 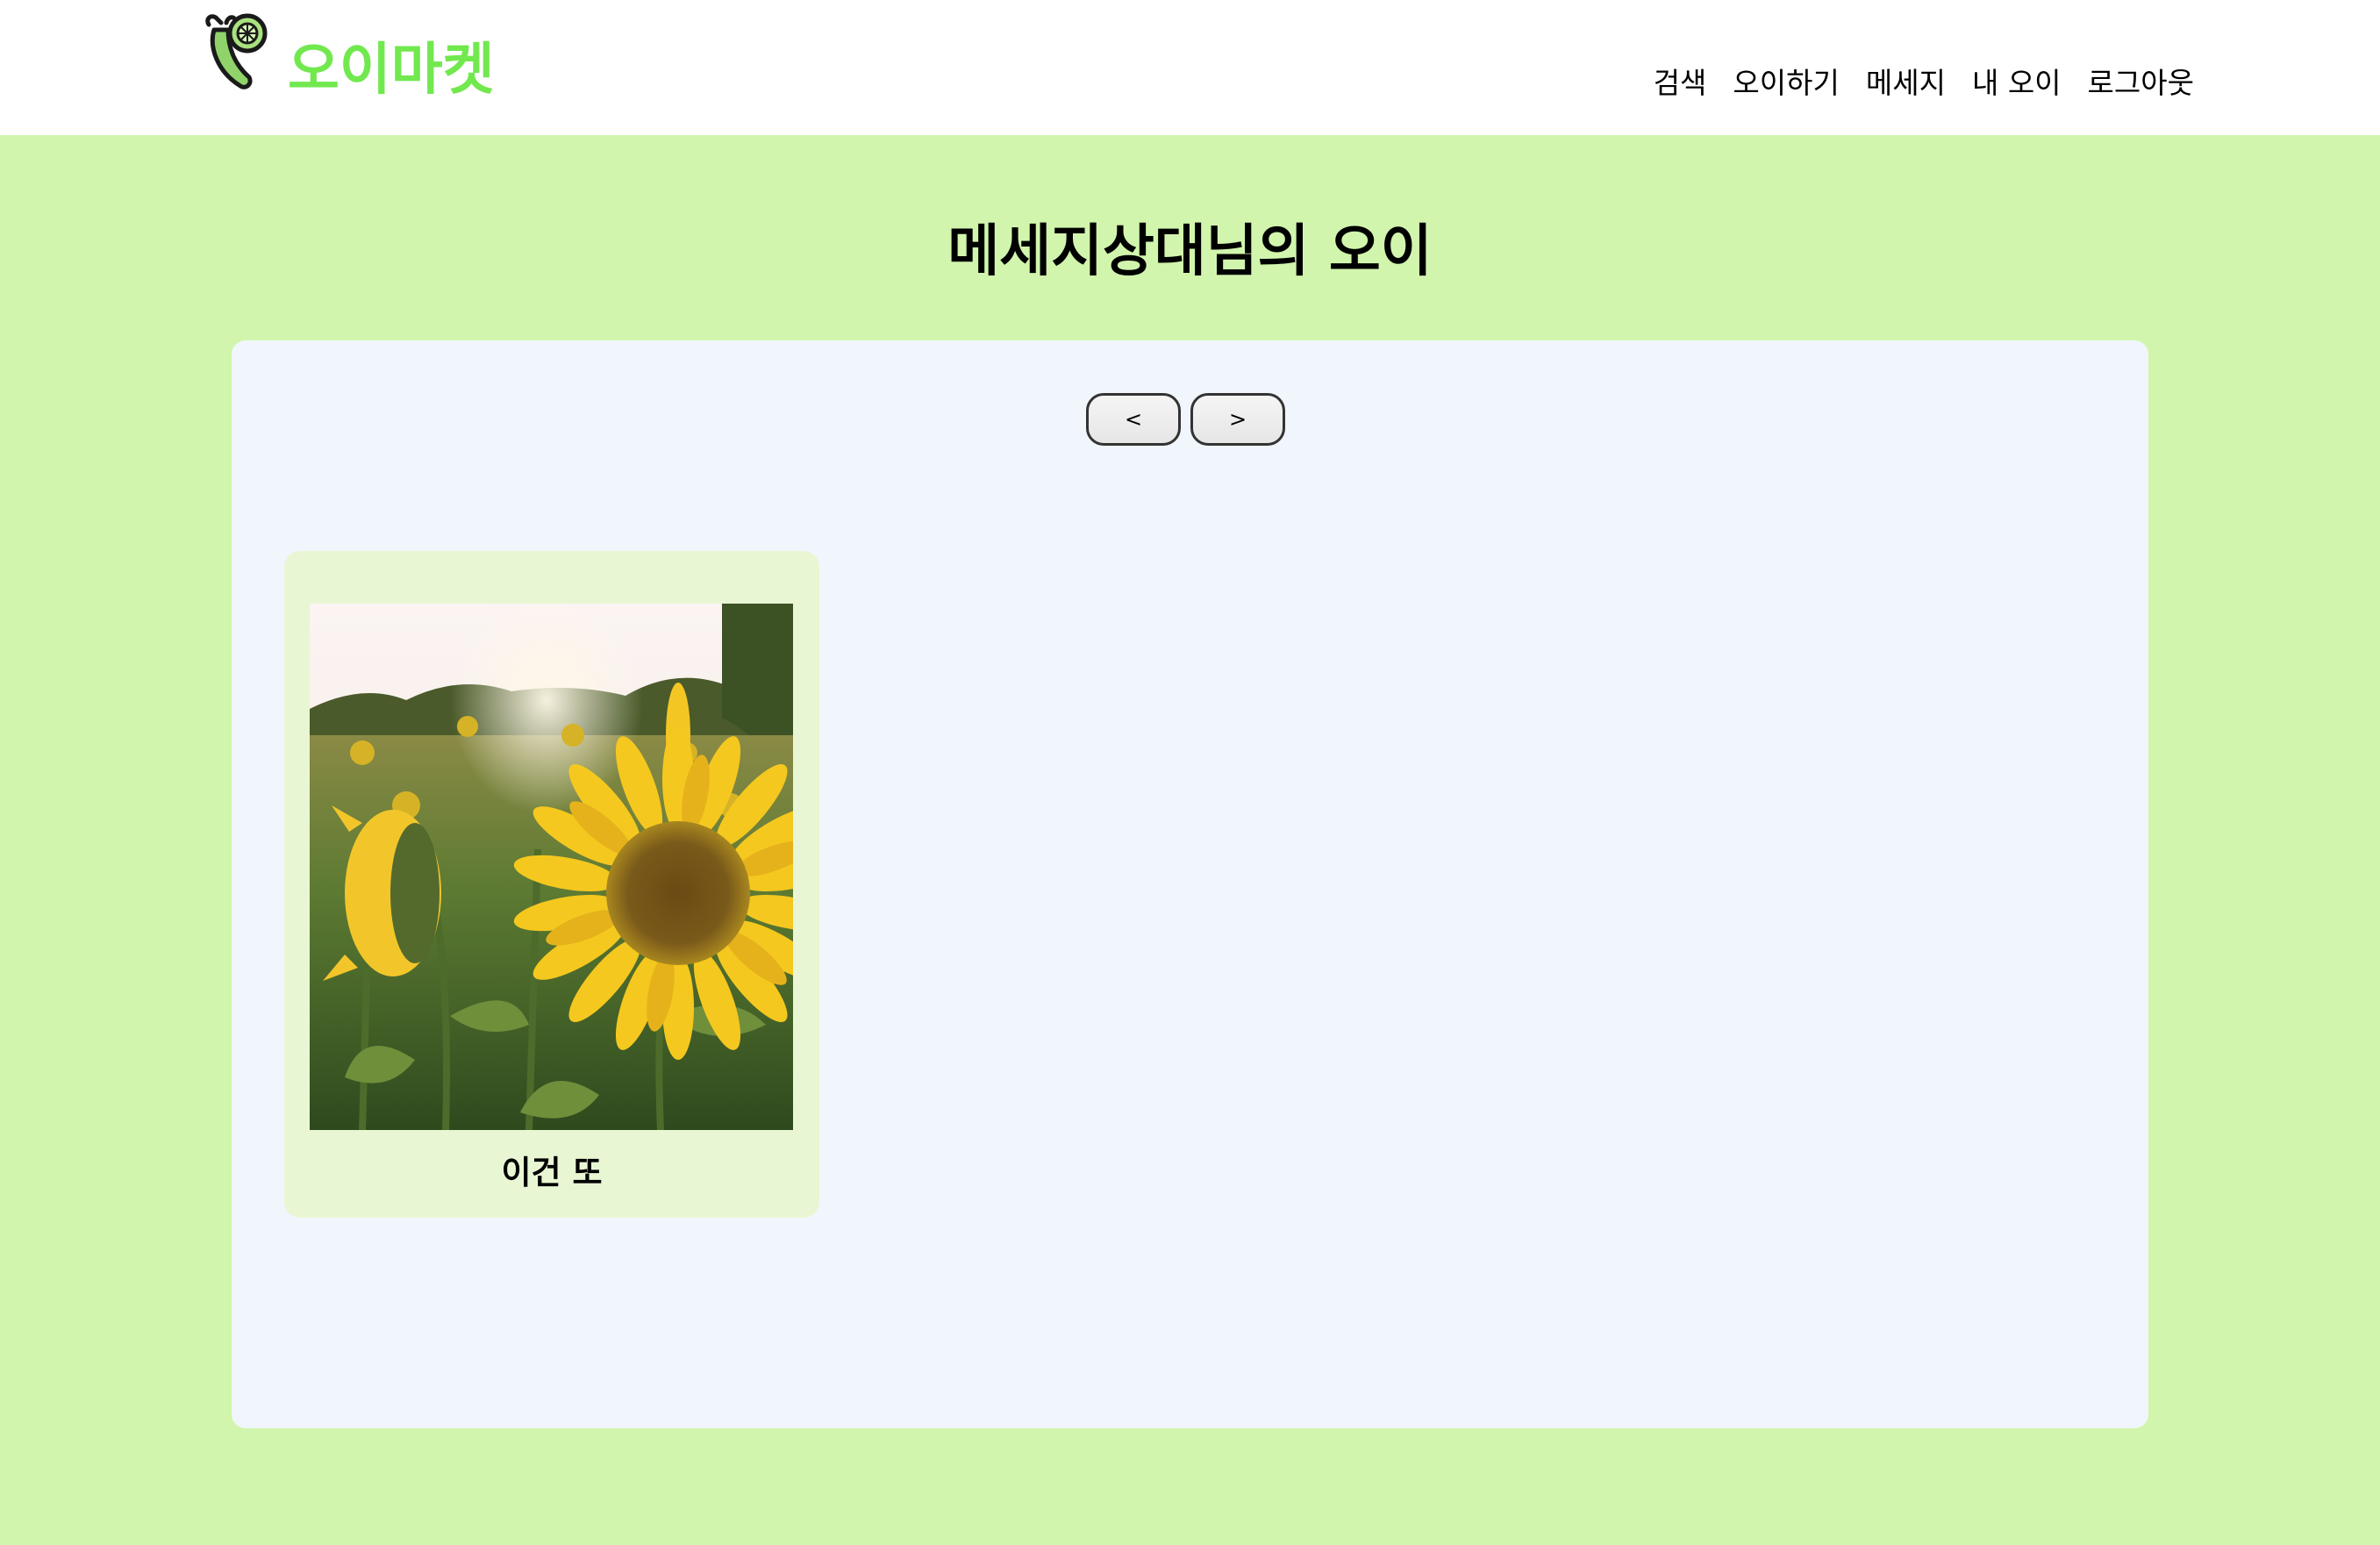 I want to click on item-card: 이건 또, so click(x=551, y=884).